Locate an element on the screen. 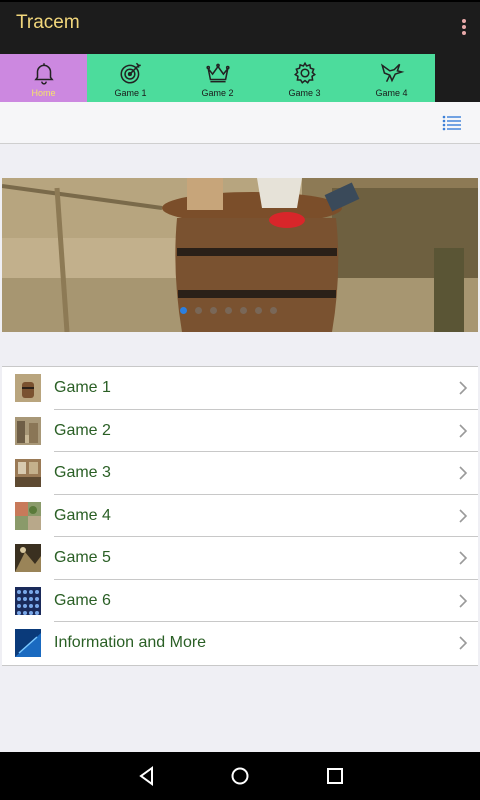  list-item-label: Game 6 is located at coordinates (82, 600).